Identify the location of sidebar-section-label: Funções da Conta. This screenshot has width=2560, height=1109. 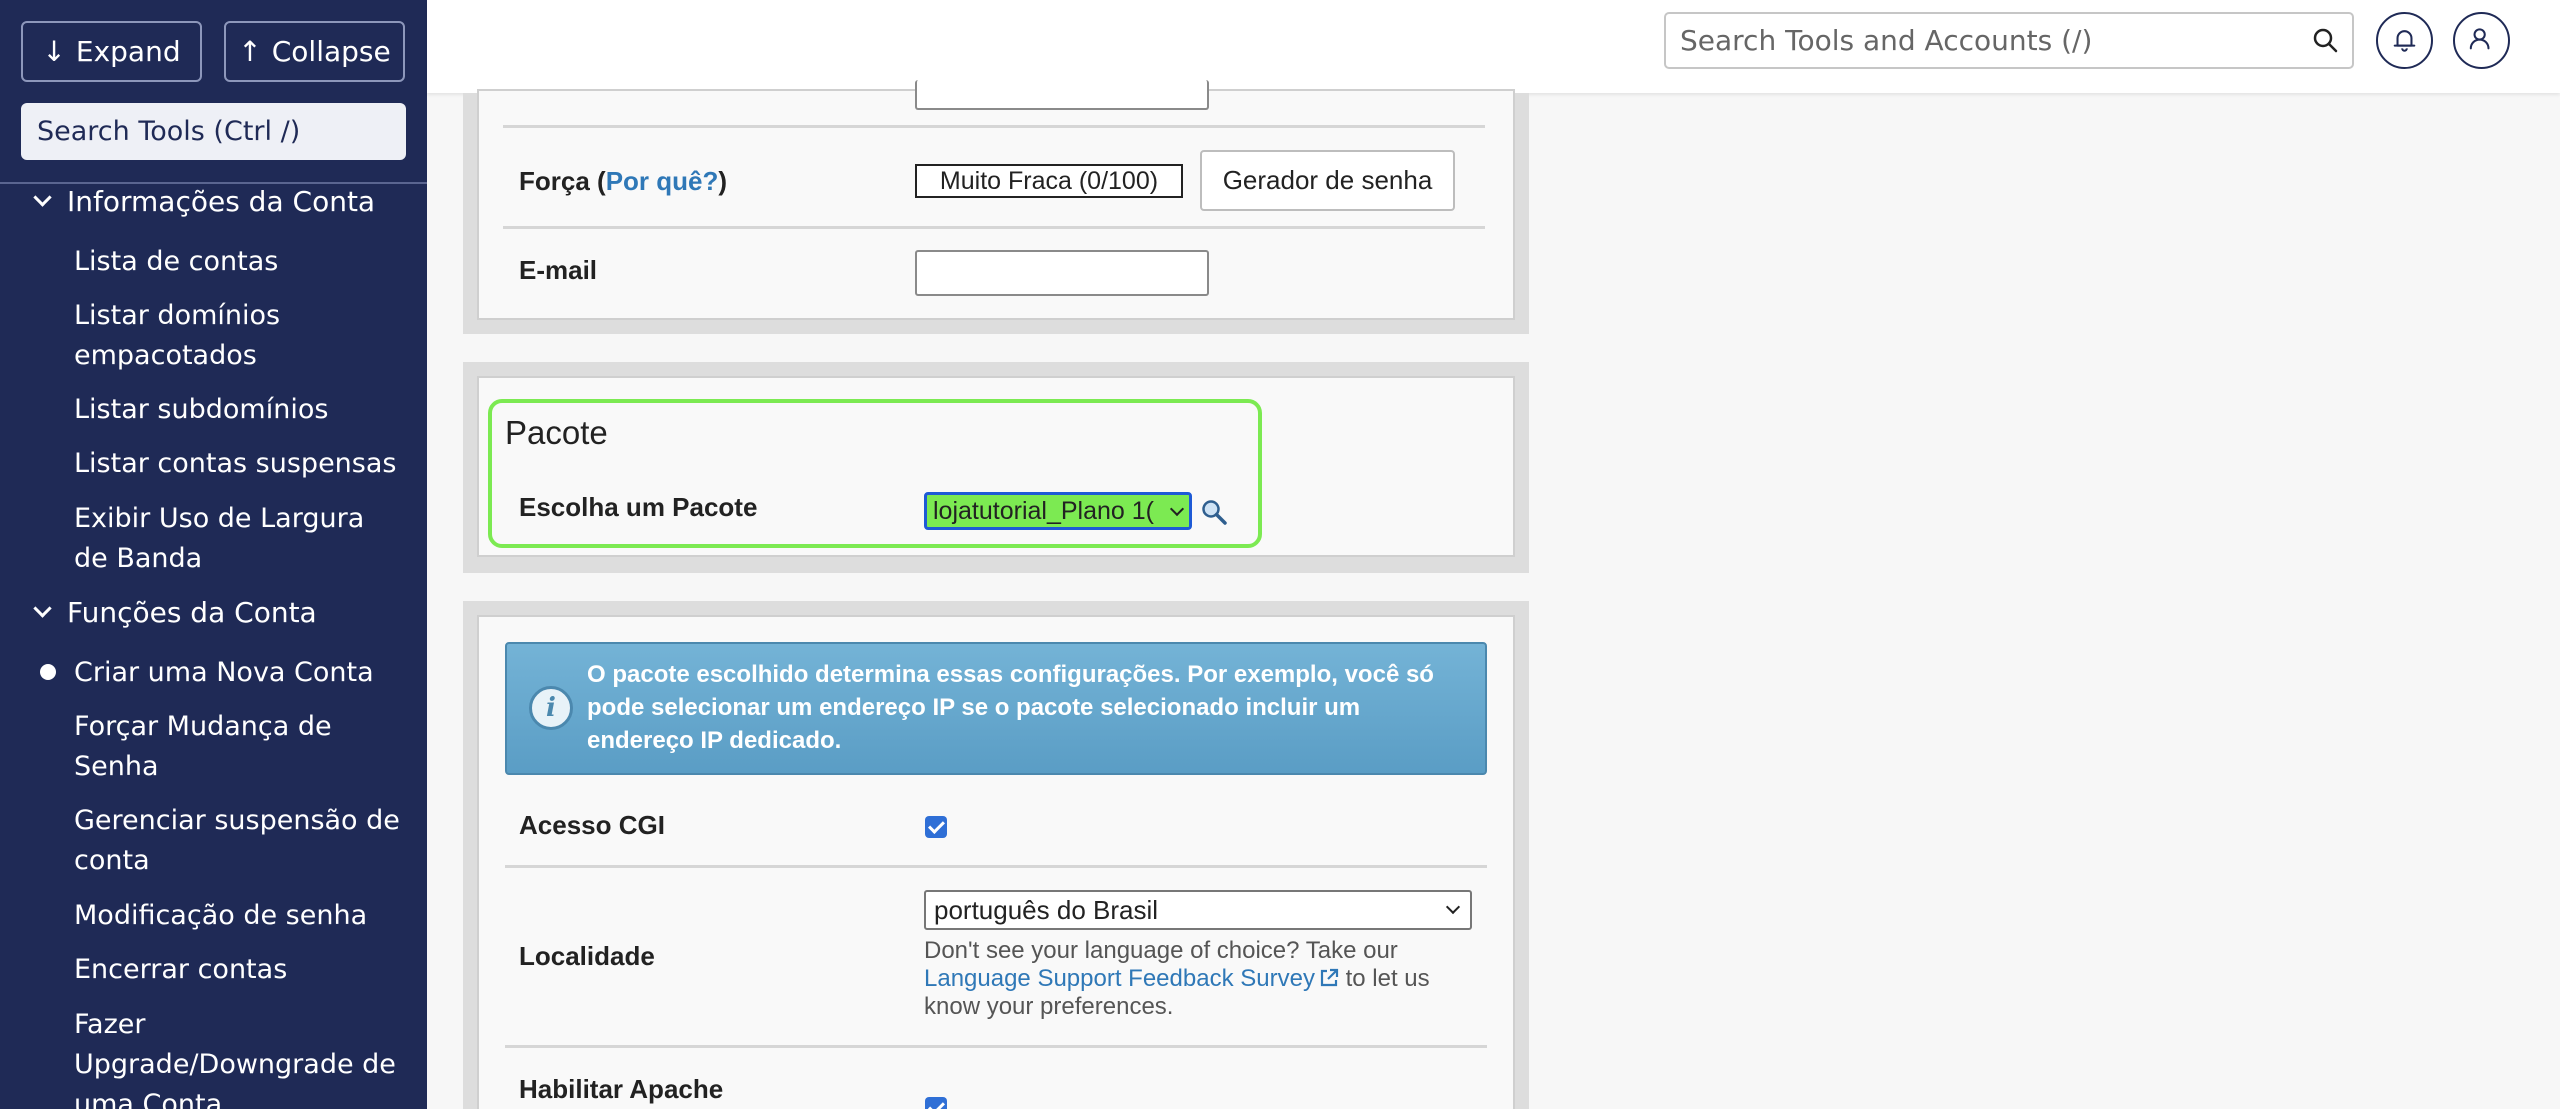
(192, 612).